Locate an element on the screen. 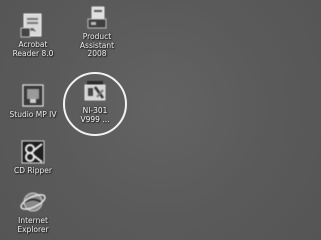 The image size is (321, 240). product-assistant-icon is located at coordinates (97, 17).